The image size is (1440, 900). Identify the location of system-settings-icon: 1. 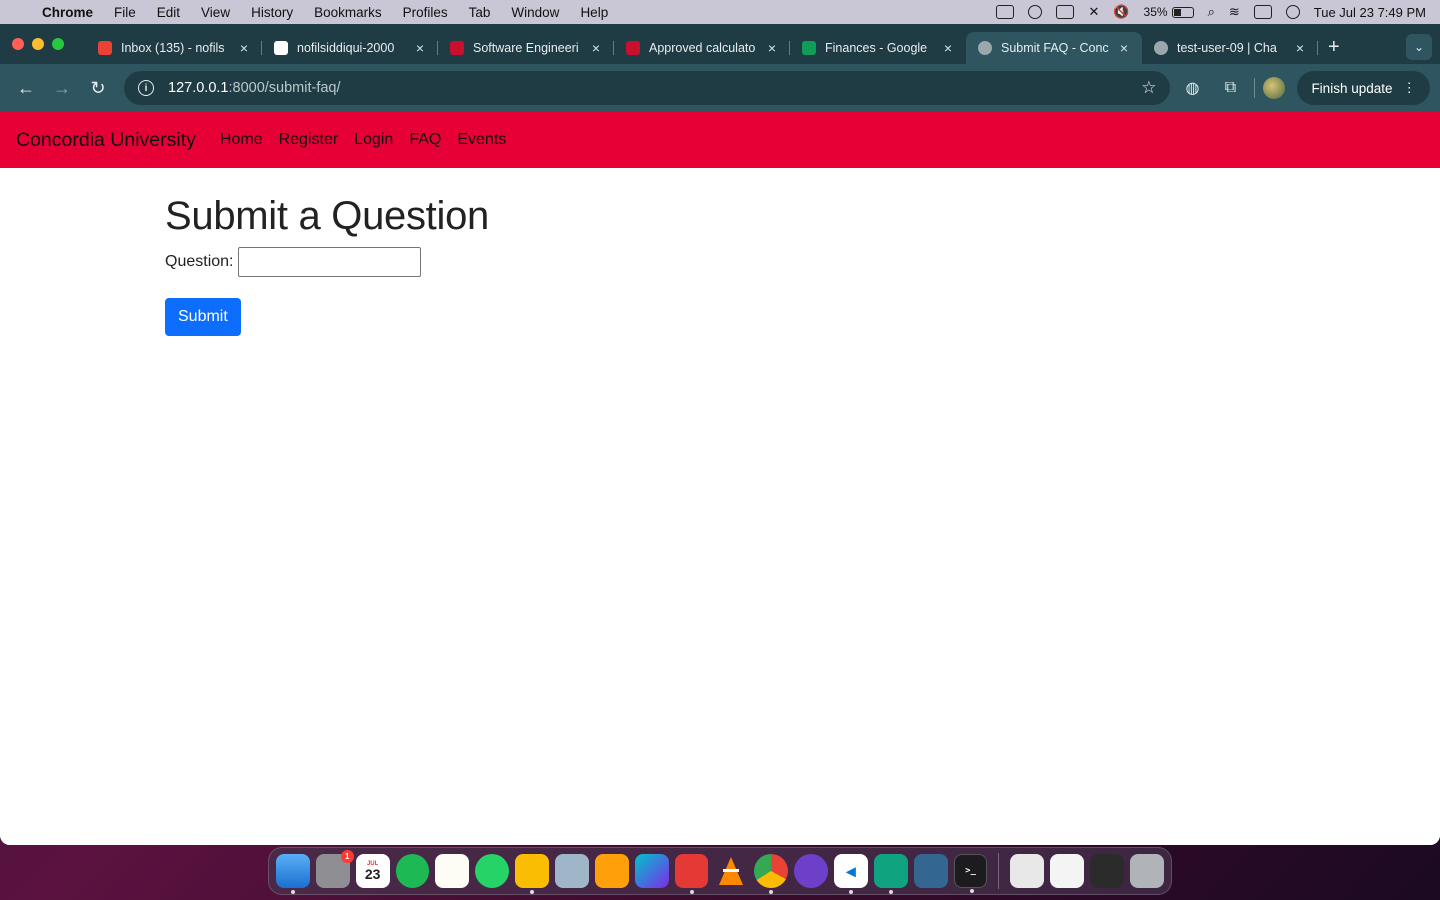
(334, 869).